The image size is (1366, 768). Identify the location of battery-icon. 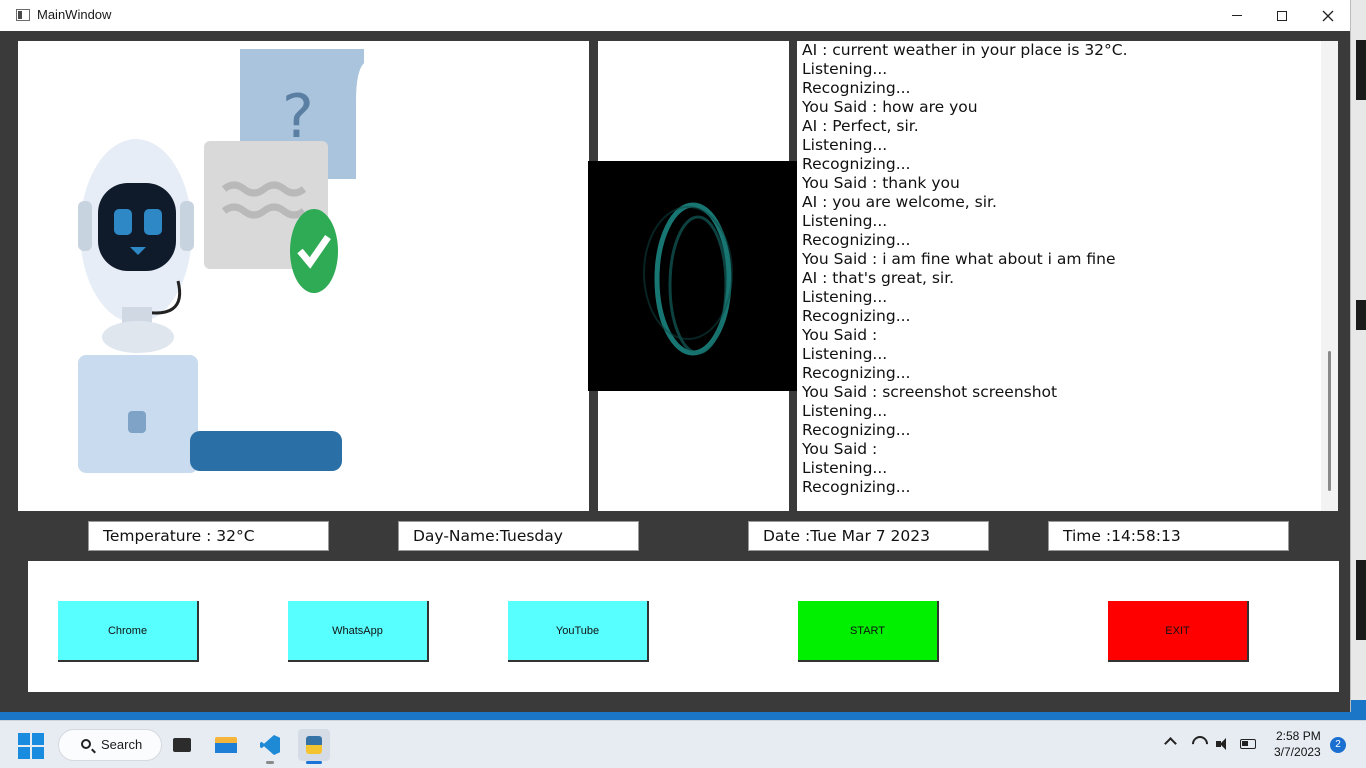
(1248, 744).